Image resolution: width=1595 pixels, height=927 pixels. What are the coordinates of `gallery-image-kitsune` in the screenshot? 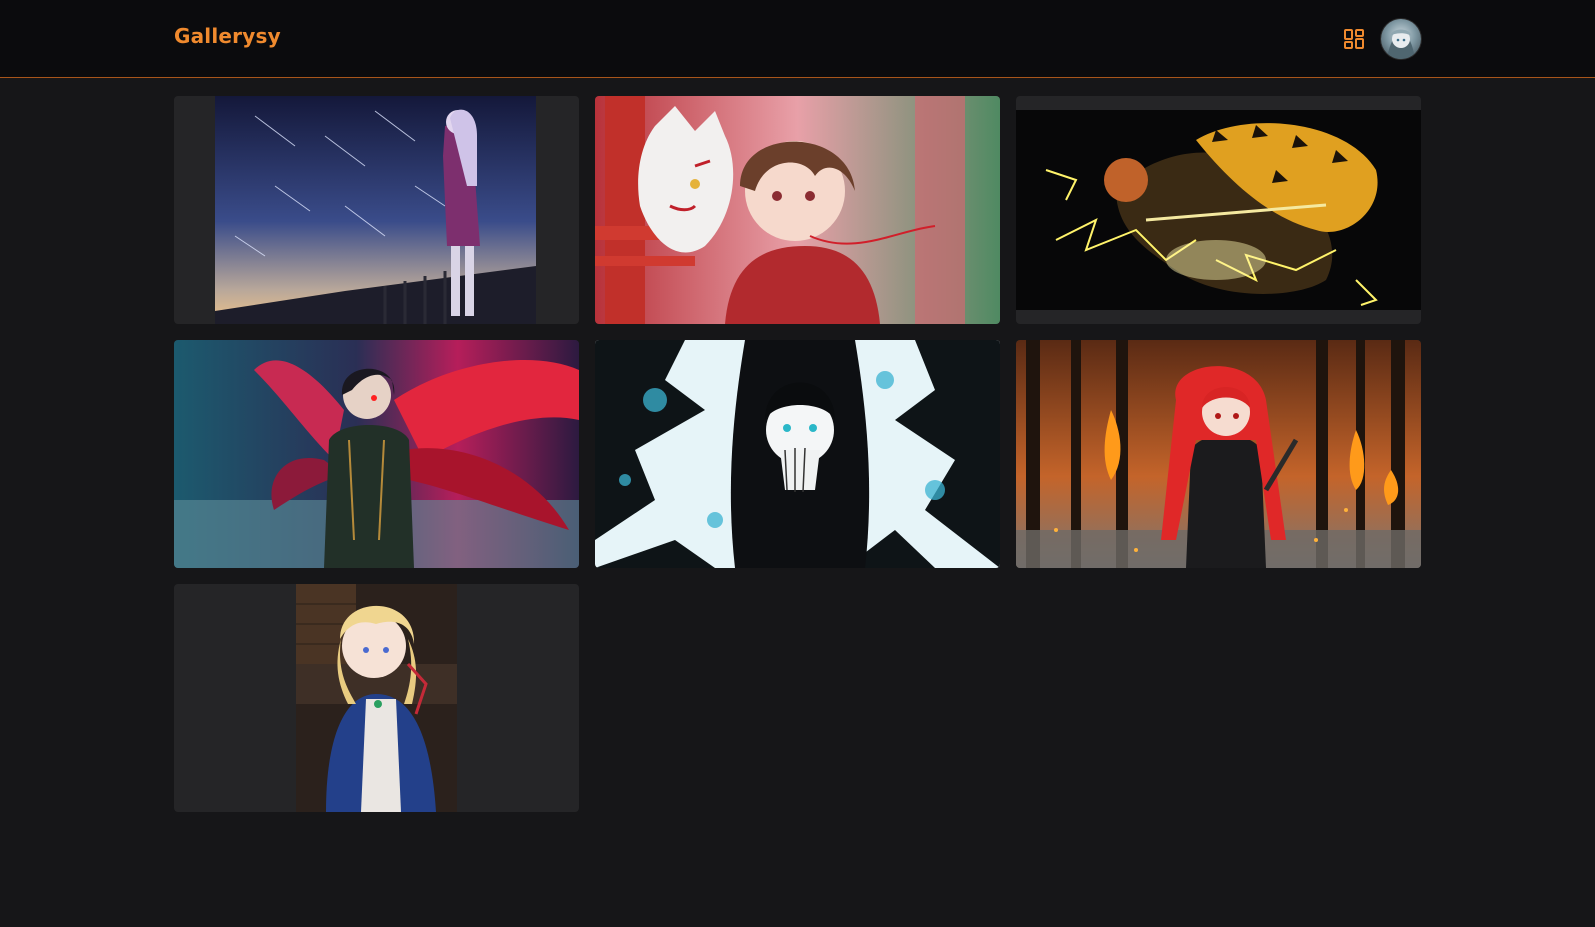 It's located at (797, 210).